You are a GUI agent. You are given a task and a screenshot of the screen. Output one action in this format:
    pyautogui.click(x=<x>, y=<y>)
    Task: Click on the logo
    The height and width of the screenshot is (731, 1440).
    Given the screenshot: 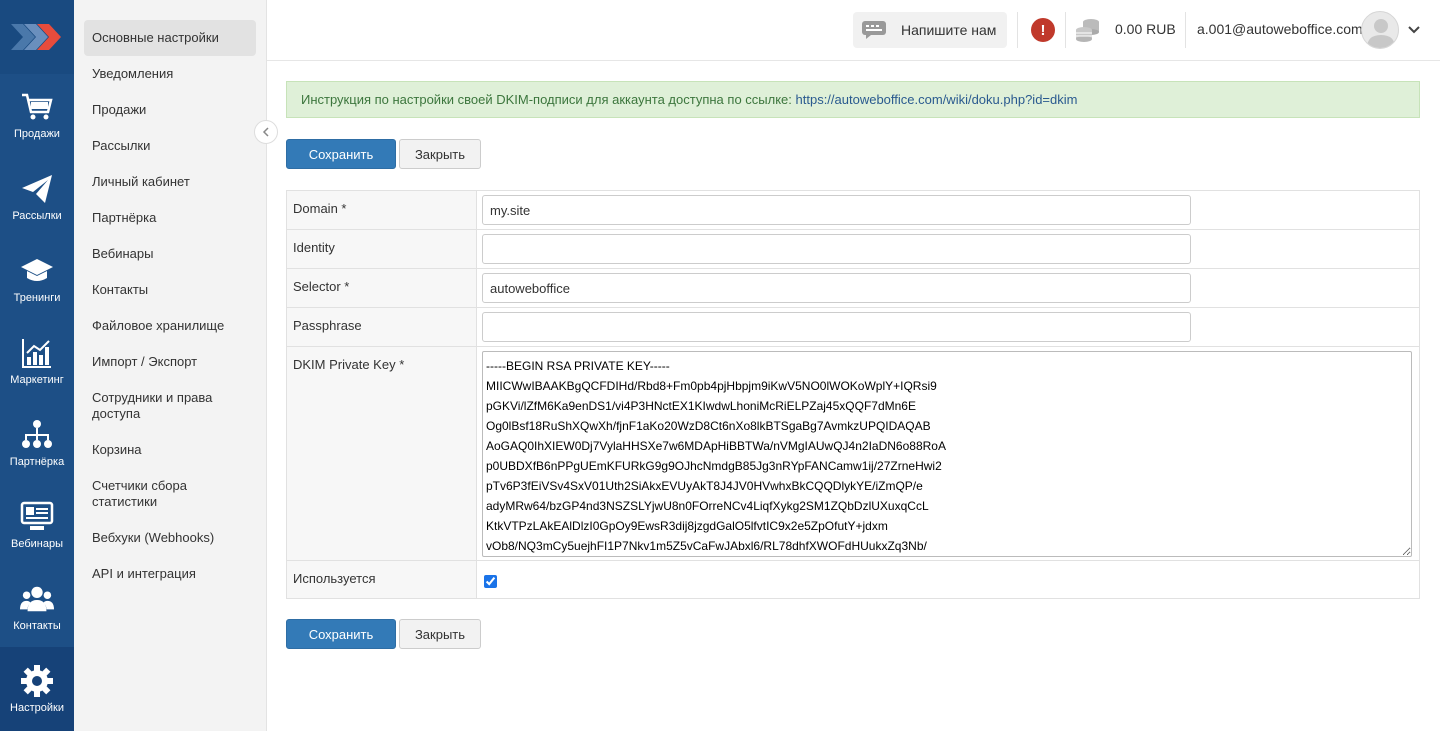 What is the action you would take?
    pyautogui.click(x=37, y=37)
    